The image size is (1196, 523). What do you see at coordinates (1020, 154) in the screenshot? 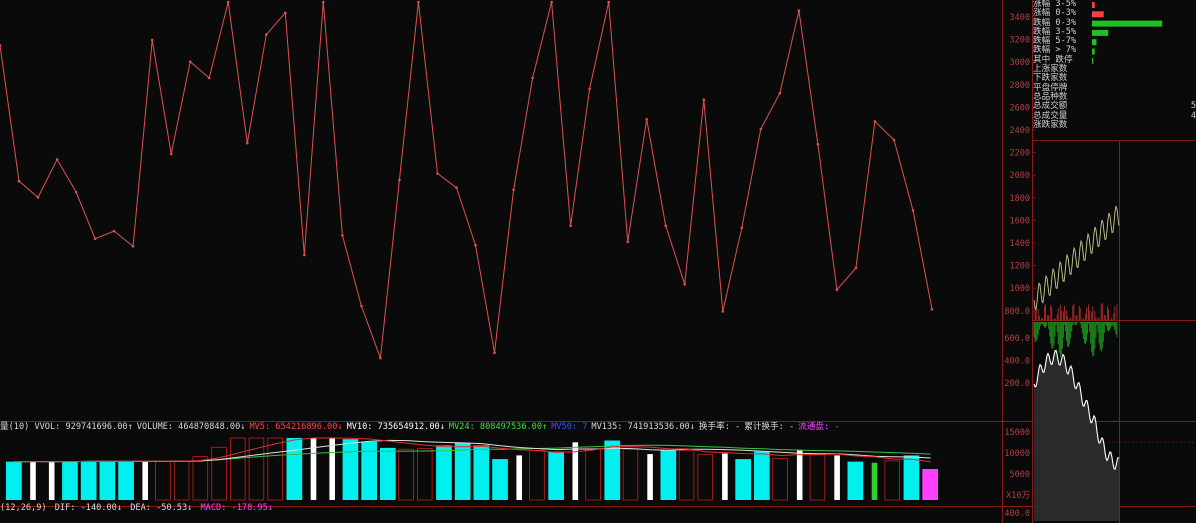
I see `axis-tick-label: 2200` at bounding box center [1020, 154].